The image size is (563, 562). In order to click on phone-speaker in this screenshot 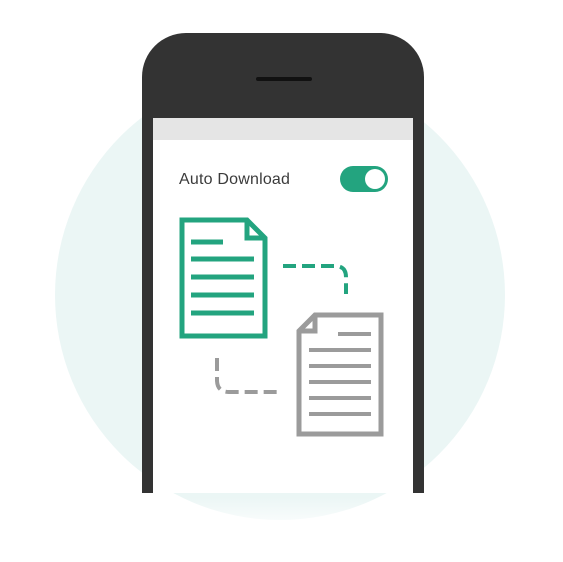, I will do `click(284, 79)`.